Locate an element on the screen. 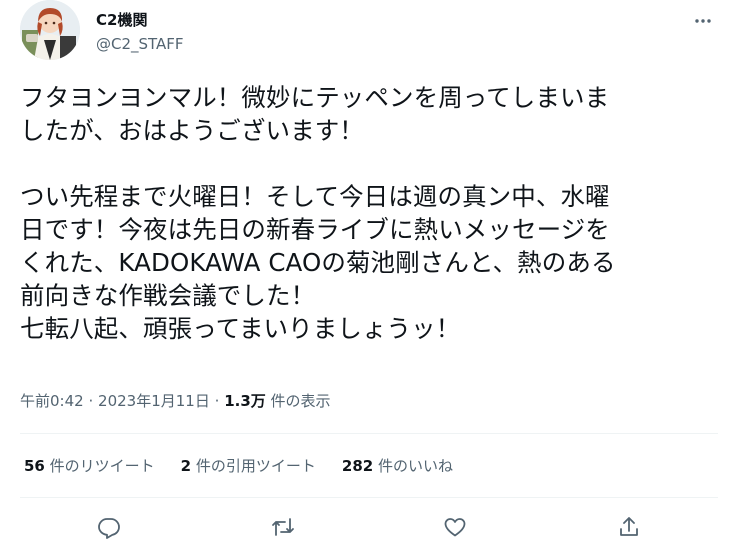  reply-button is located at coordinates (109, 527).